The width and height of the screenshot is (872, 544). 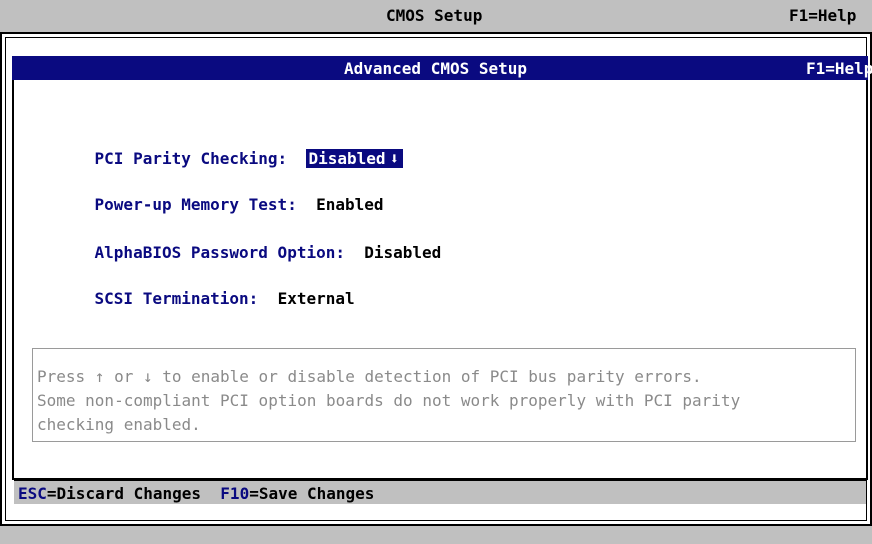 What do you see at coordinates (32, 493) in the screenshot?
I see `esc-key: ESC` at bounding box center [32, 493].